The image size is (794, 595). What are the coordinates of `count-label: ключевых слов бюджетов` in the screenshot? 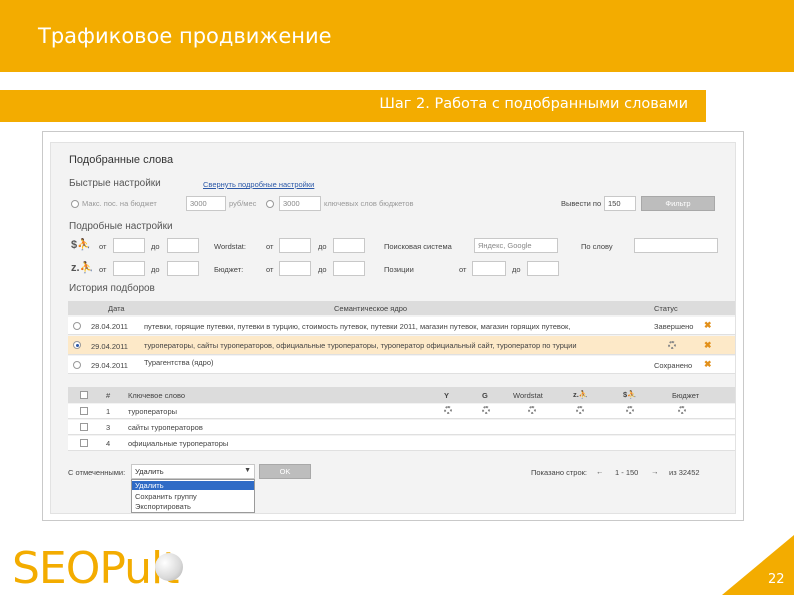 It's located at (369, 203).